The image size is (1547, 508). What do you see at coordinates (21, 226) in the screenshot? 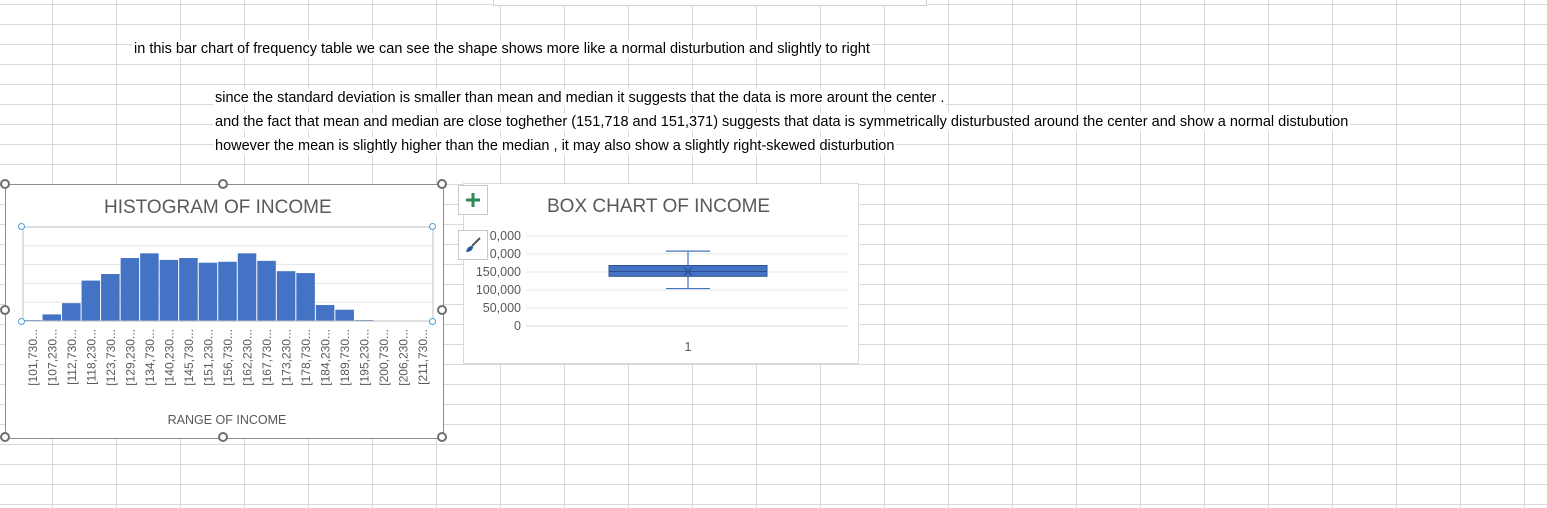
I see `plot-area-handle-top-left` at bounding box center [21, 226].